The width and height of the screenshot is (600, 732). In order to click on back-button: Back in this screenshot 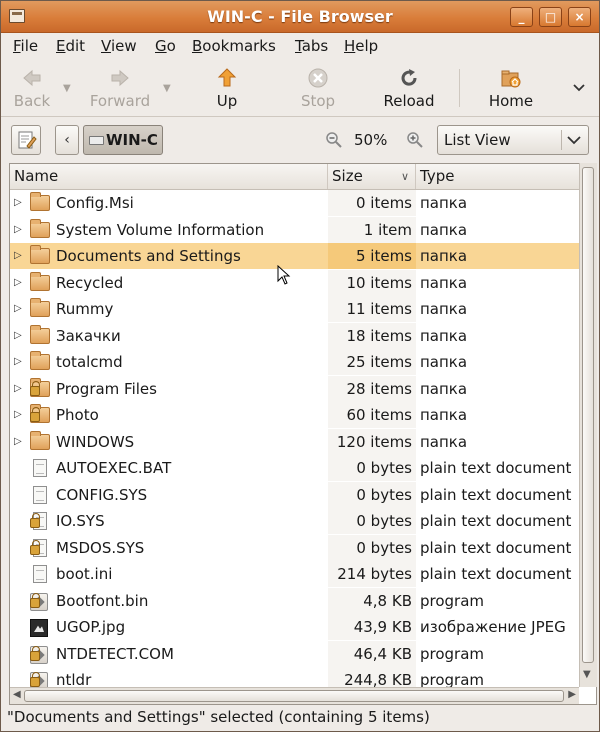, I will do `click(32, 88)`.